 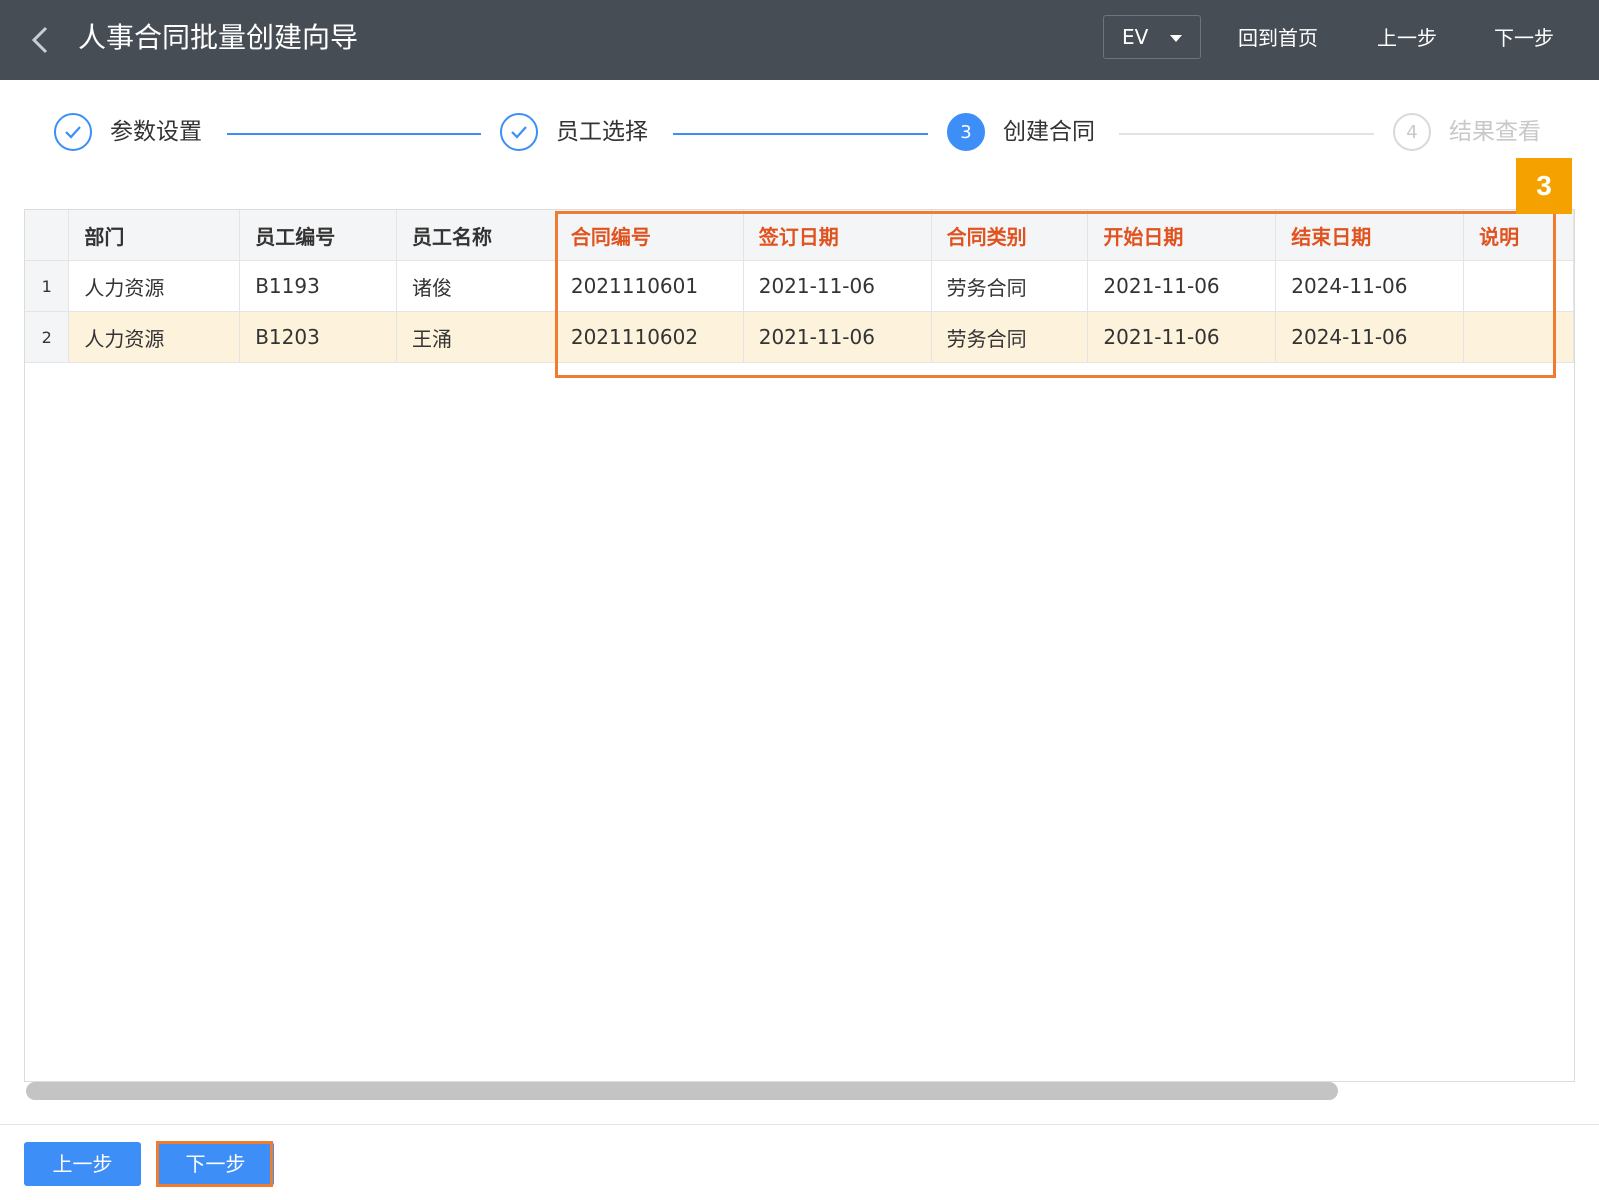 I want to click on cell-emp-name: 诸俊, so click(x=476, y=286).